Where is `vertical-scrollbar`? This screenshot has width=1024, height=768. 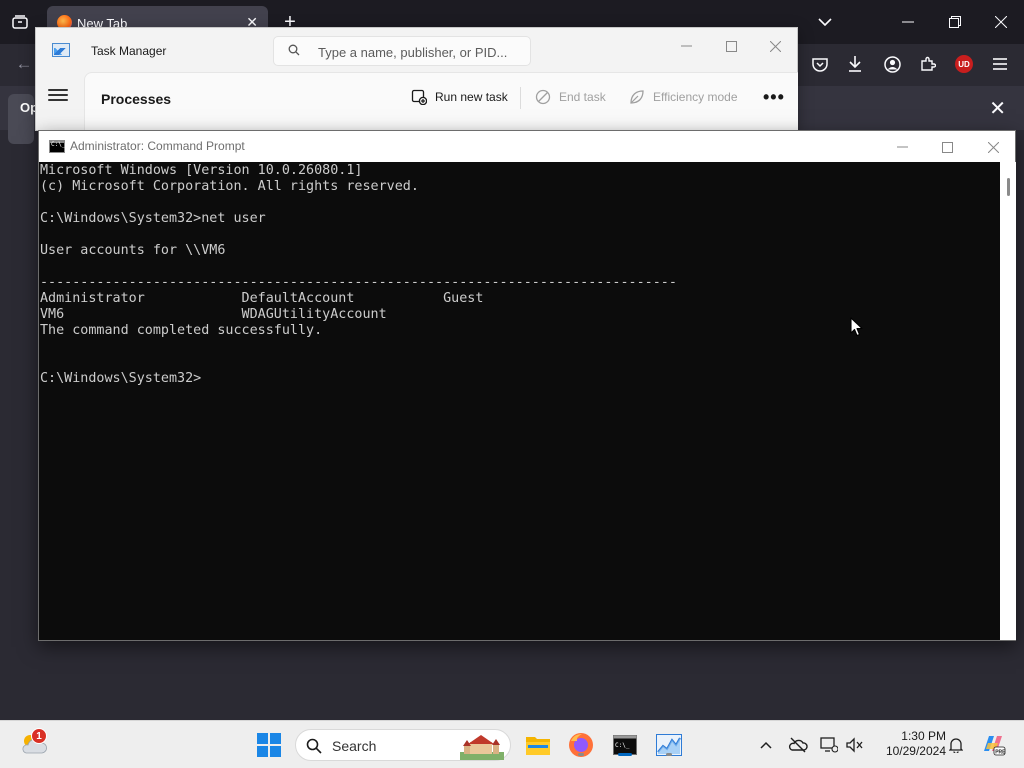
vertical-scrollbar is located at coordinates (1008, 401).